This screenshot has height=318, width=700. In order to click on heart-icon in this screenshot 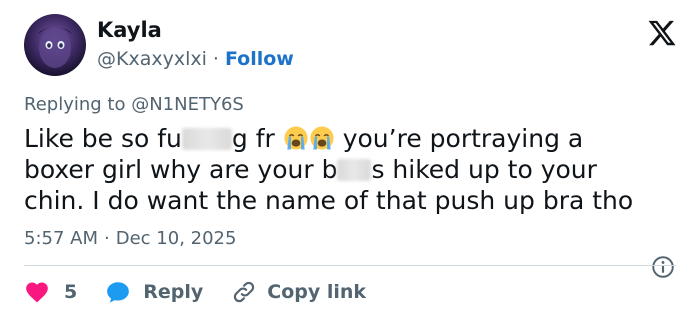, I will do `click(37, 292)`.